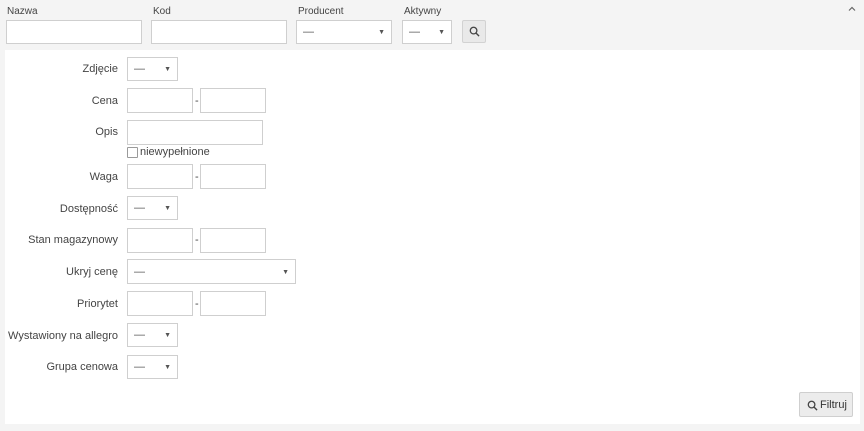 This screenshot has width=864, height=431. I want to click on name-input, so click(74, 32).